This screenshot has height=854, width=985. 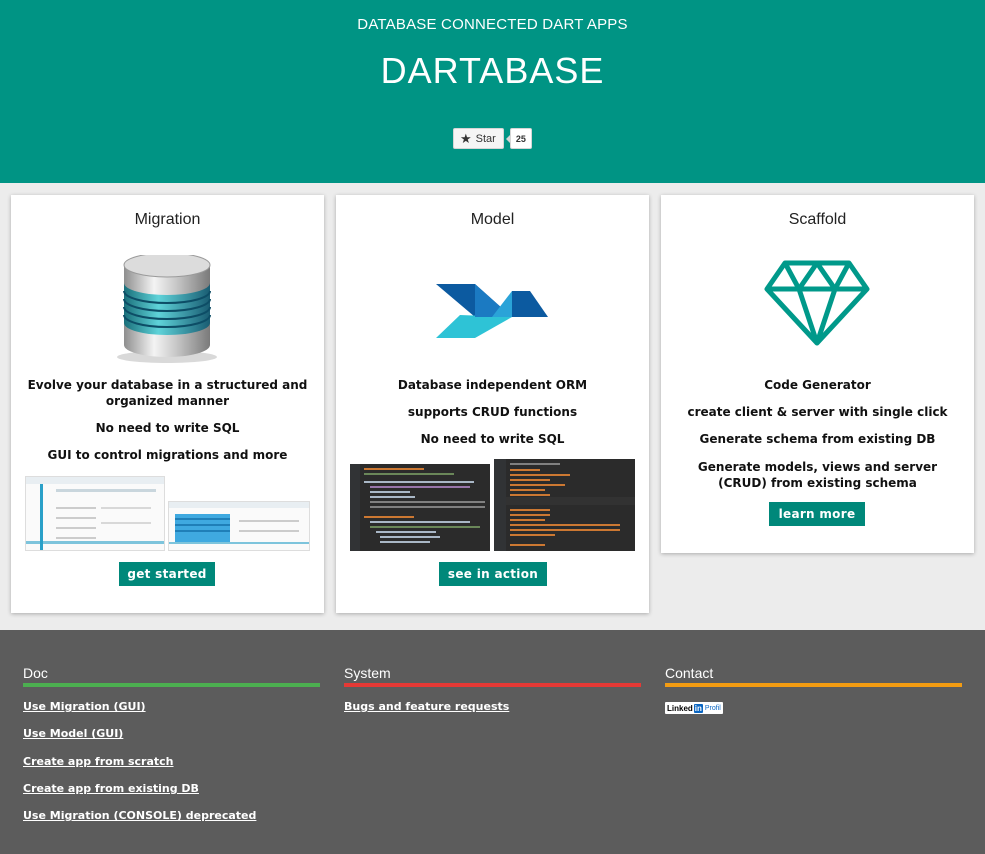 What do you see at coordinates (84, 706) in the screenshot?
I see `footer-link-use-migration-gui: Use Migration (GUI)` at bounding box center [84, 706].